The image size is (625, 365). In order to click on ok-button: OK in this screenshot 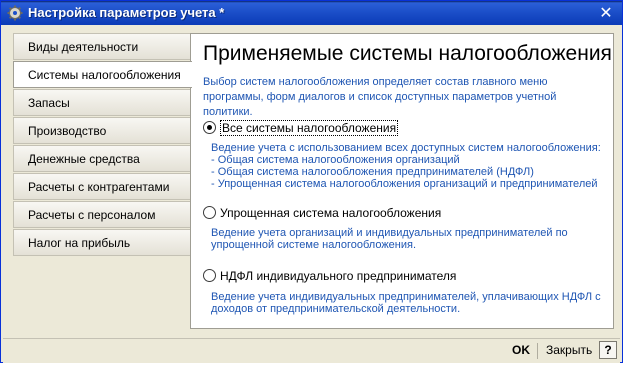, I will do `click(521, 350)`.